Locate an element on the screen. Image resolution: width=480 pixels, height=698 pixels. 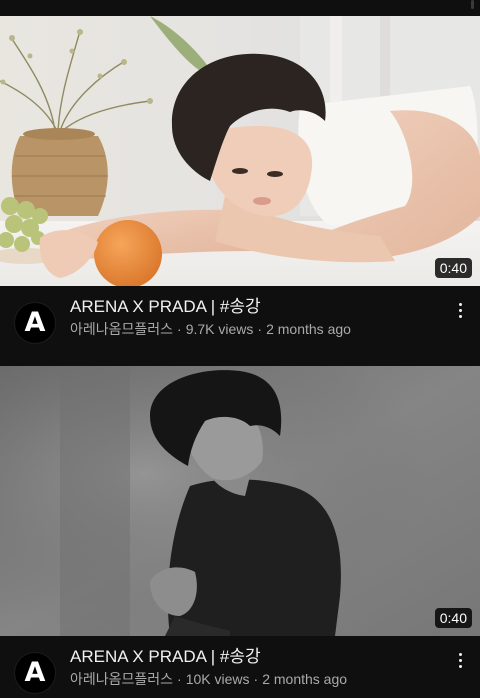
view-count: 9.7K views is located at coordinates (219, 329).